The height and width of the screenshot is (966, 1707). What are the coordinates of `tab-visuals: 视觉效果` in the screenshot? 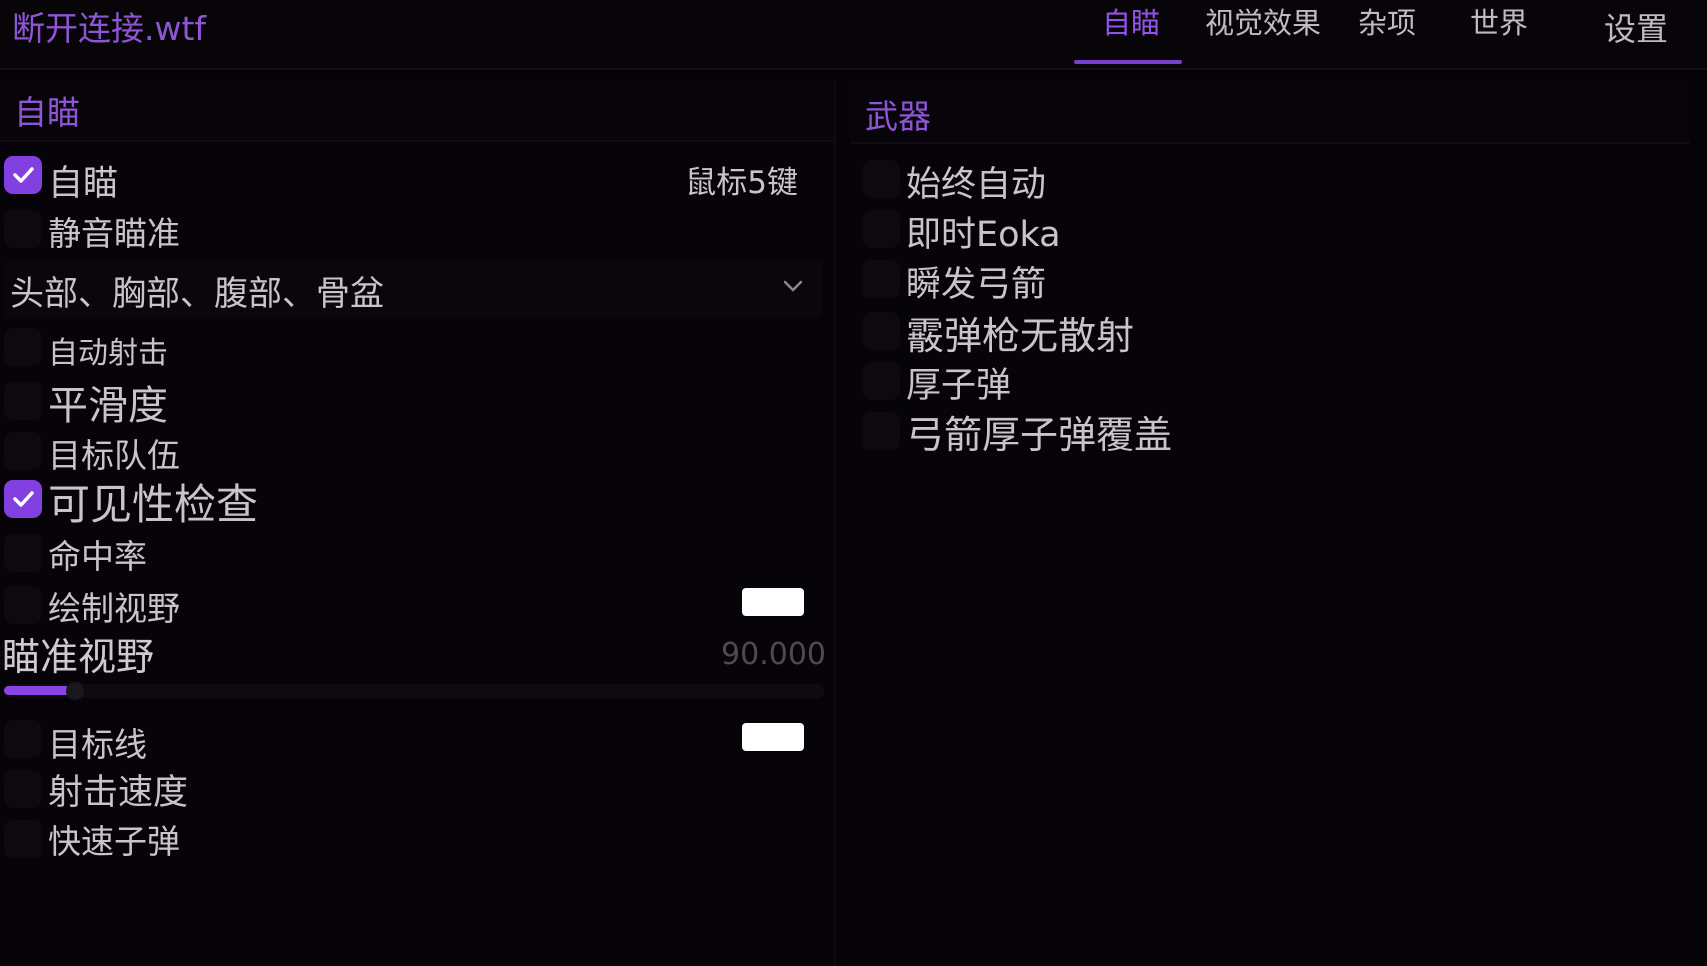 It's located at (1263, 32).